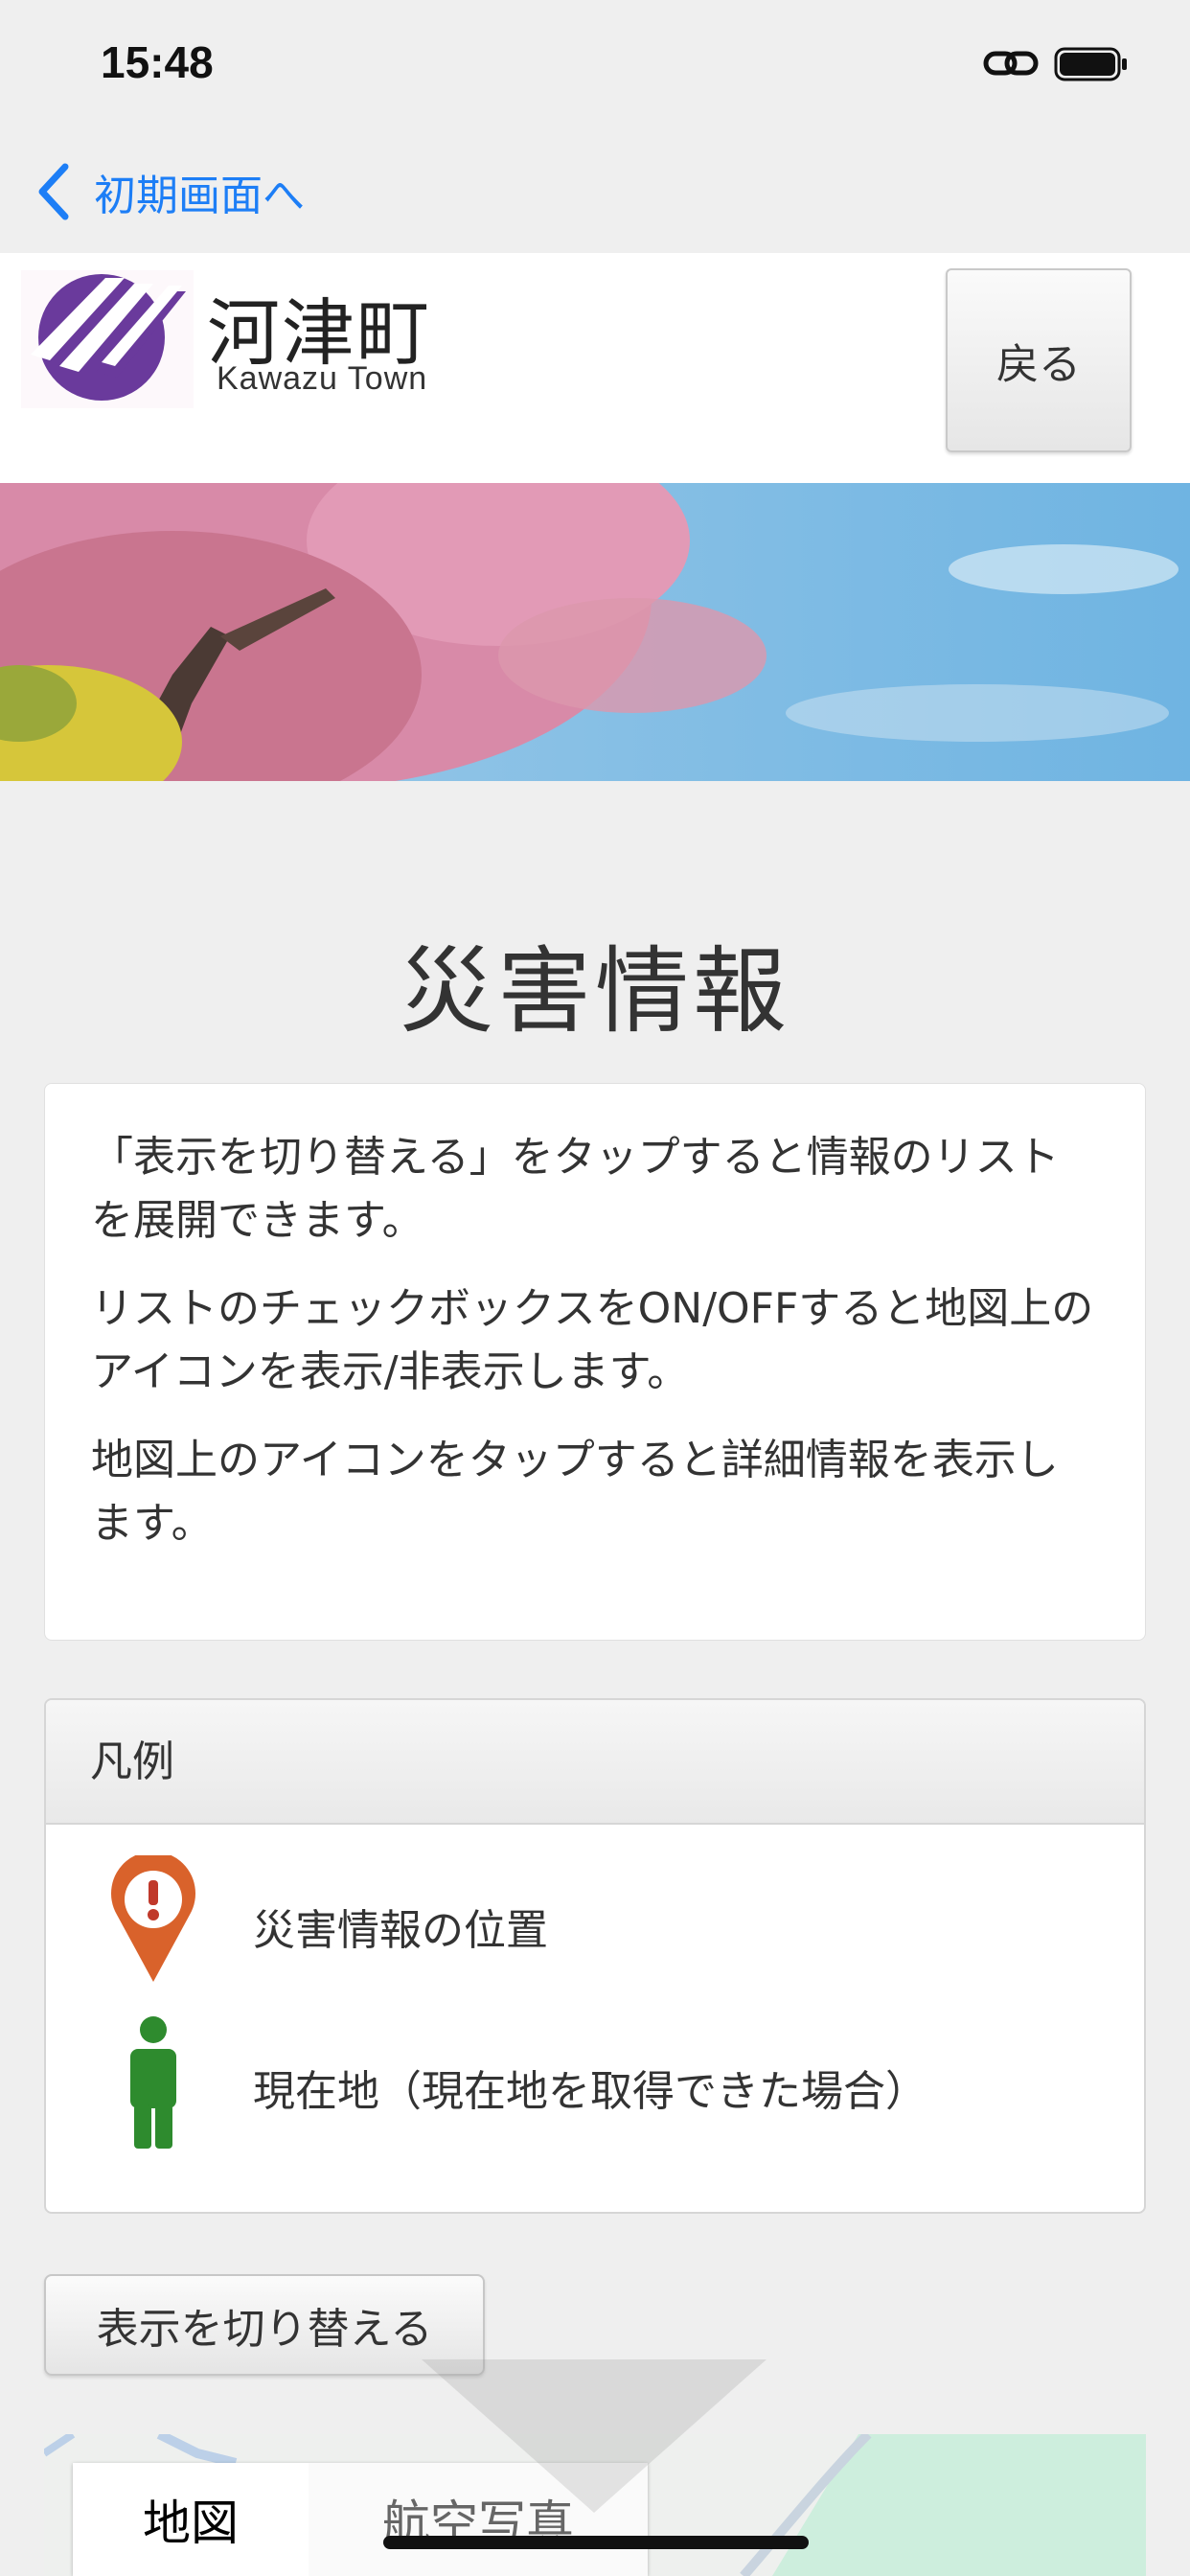  I want to click on info-paragraph: 地図上のアイコンをタップすると詳細情報を表示します。, so click(575, 1492).